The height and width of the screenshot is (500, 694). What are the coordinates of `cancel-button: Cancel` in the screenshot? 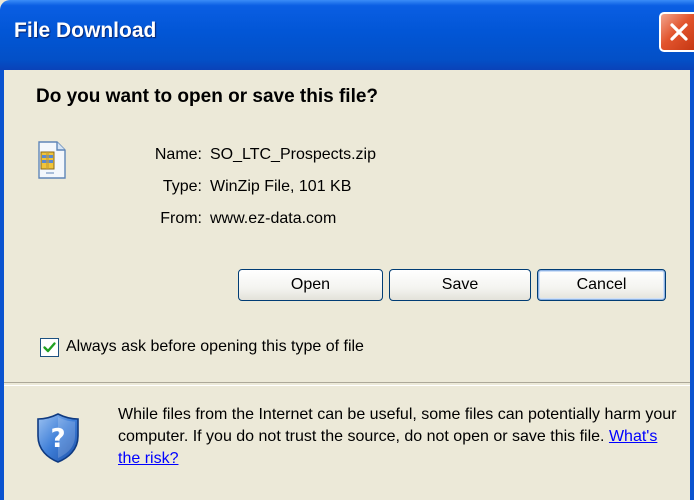 It's located at (601, 285).